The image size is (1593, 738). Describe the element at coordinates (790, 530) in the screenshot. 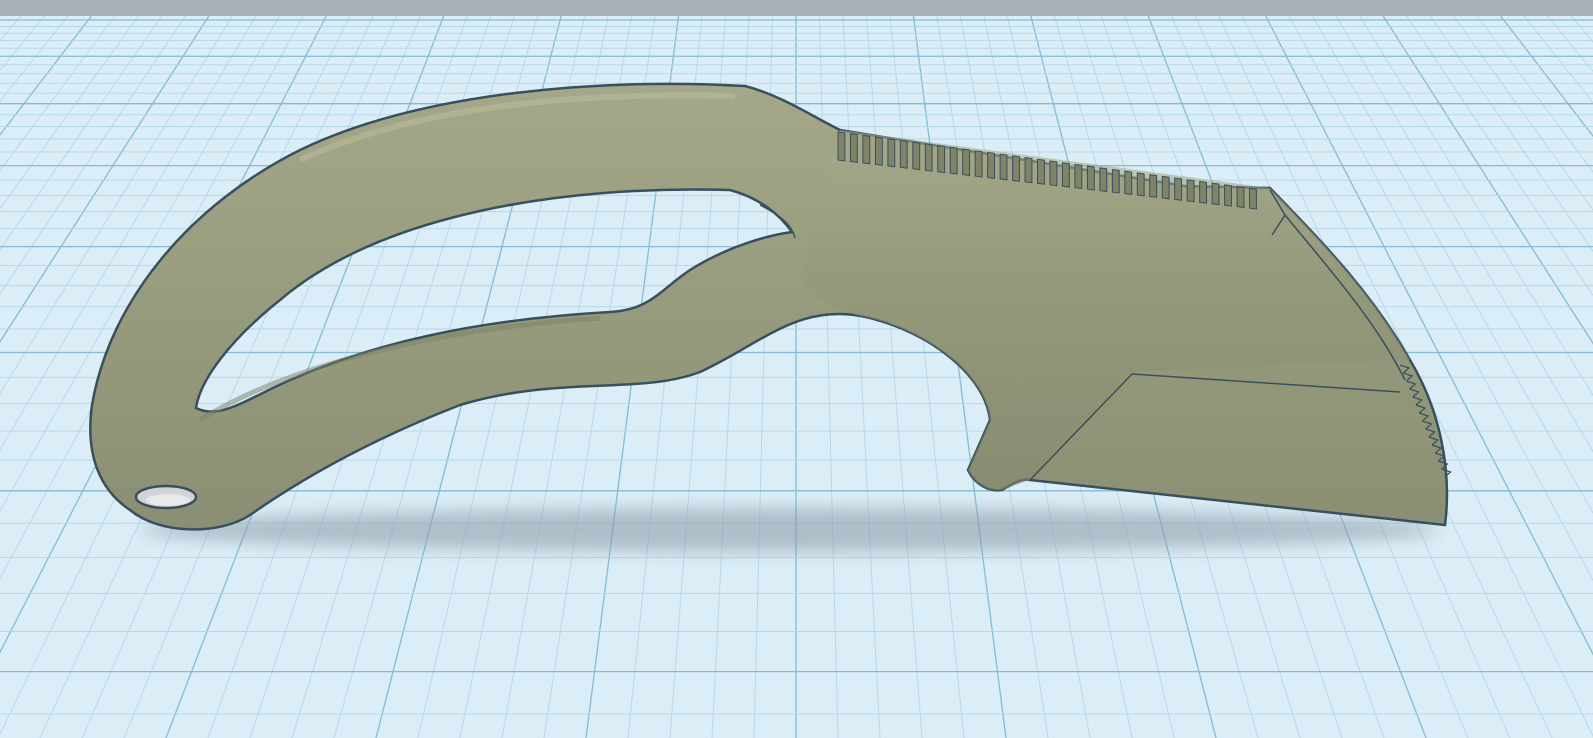

I see `model-shadow` at that location.